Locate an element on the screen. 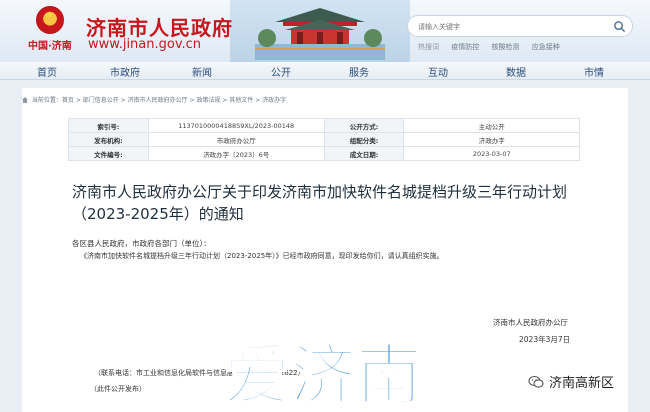 The height and width of the screenshot is (412, 650). site-url: www.jinan.gov.cn is located at coordinates (144, 44).